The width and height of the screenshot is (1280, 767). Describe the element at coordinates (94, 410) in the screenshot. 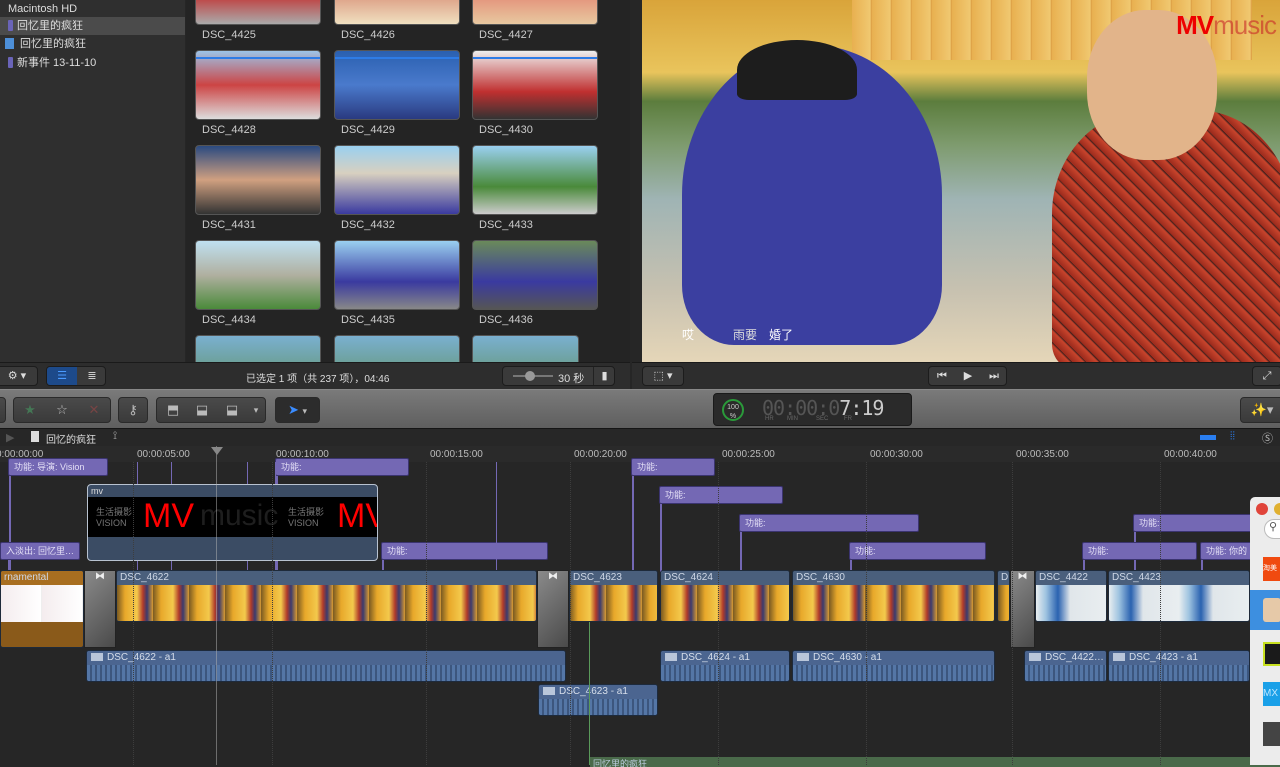

I see `reject-icon: ✕` at that location.